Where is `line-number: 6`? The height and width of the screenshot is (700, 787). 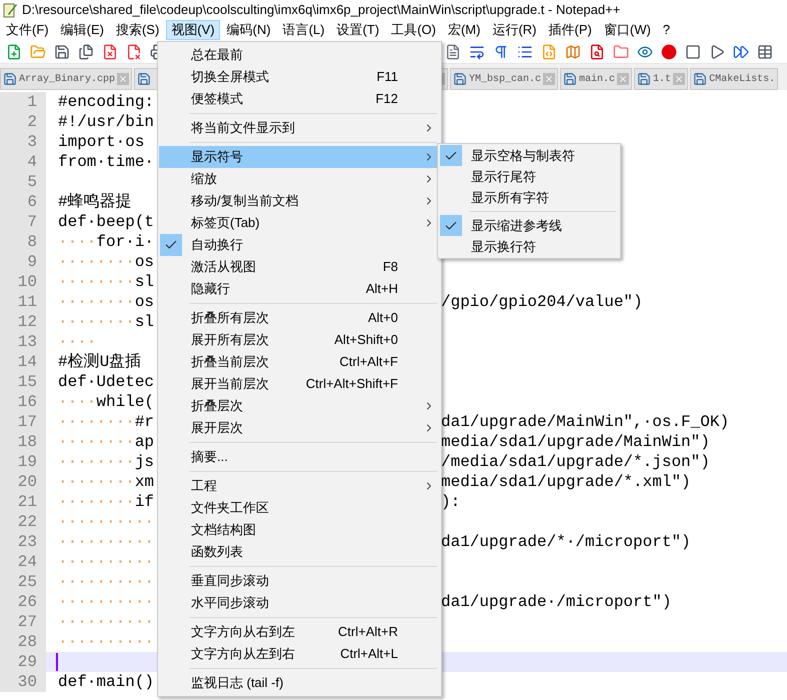 line-number: 6 is located at coordinates (23, 202).